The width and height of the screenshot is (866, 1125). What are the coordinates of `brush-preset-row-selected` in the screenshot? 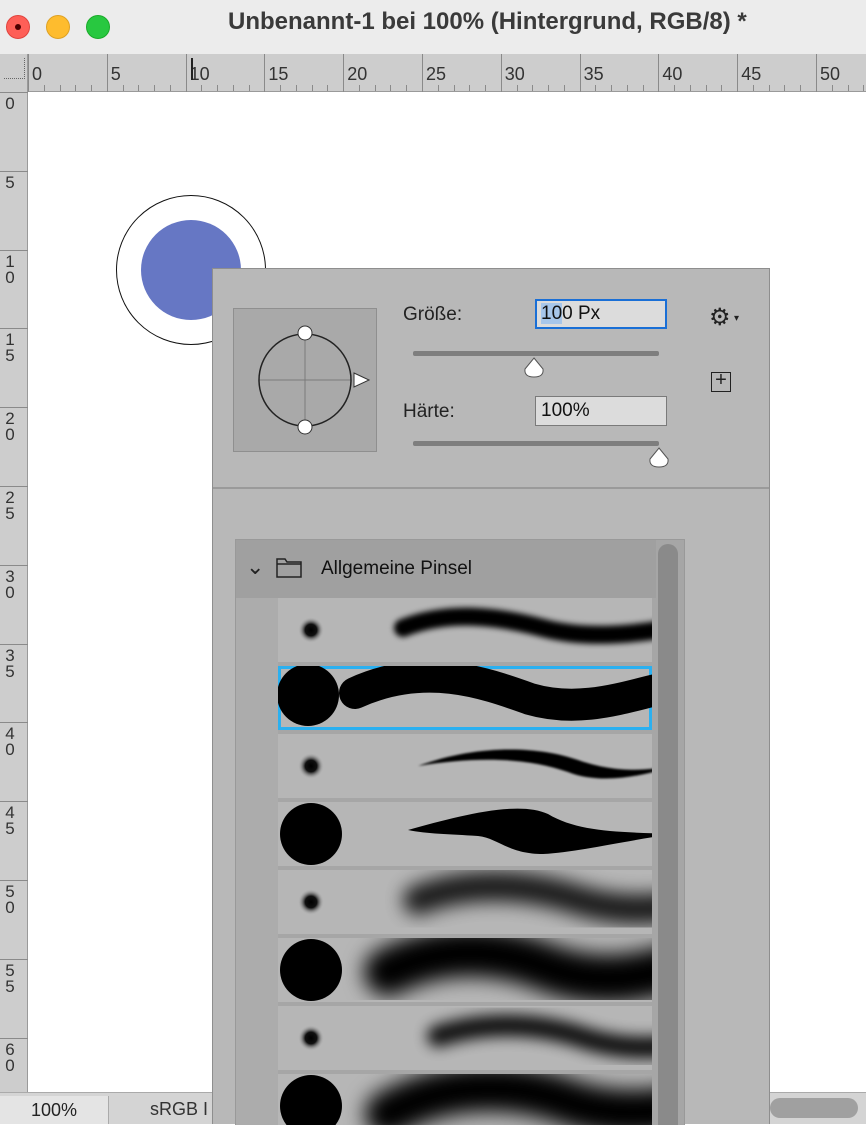 It's located at (465, 698).